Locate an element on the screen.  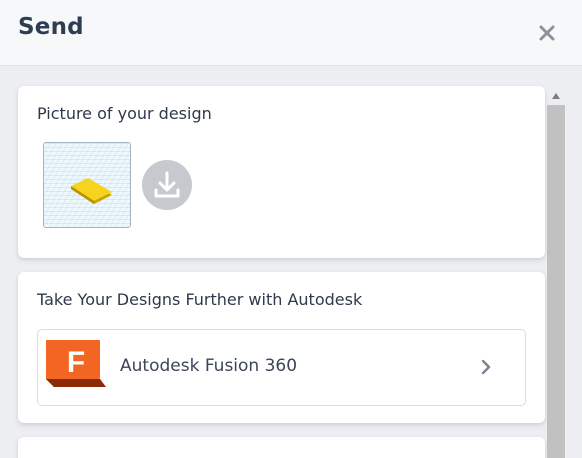
download-button is located at coordinates (167, 185).